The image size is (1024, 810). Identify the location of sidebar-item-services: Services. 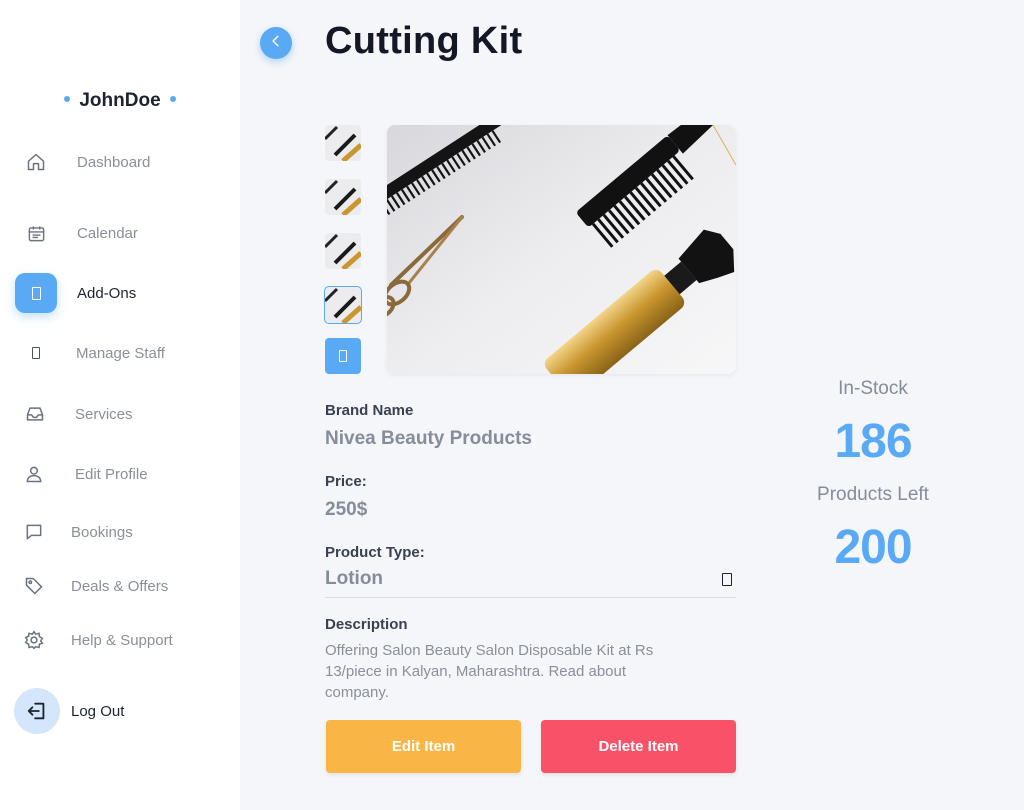
(120, 414).